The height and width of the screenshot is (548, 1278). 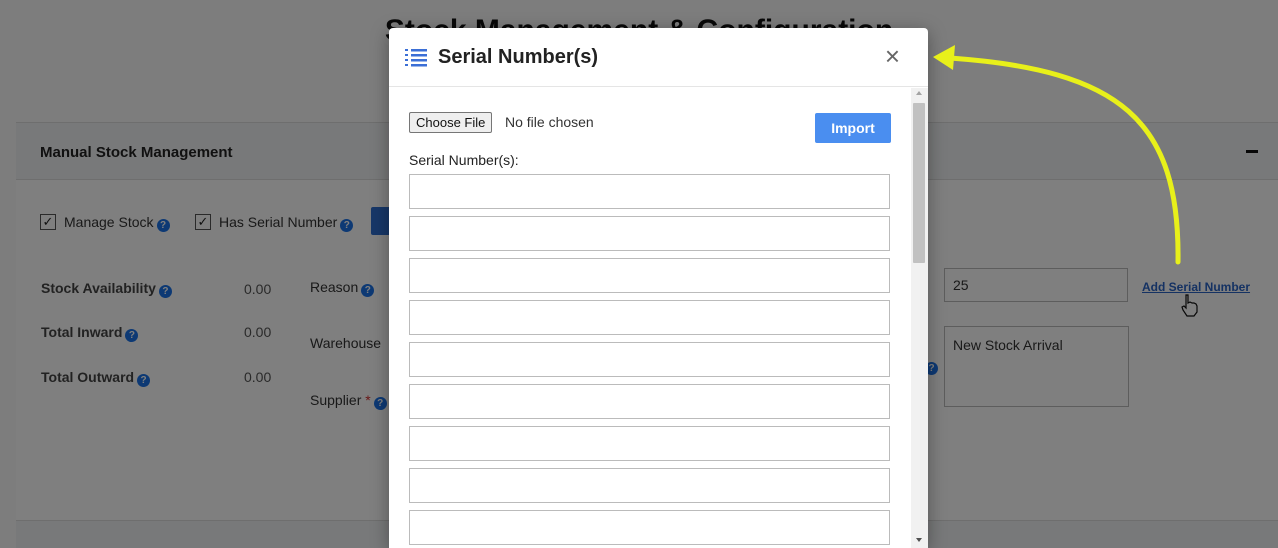 I want to click on modal-title: Serial Number(s), so click(x=518, y=57).